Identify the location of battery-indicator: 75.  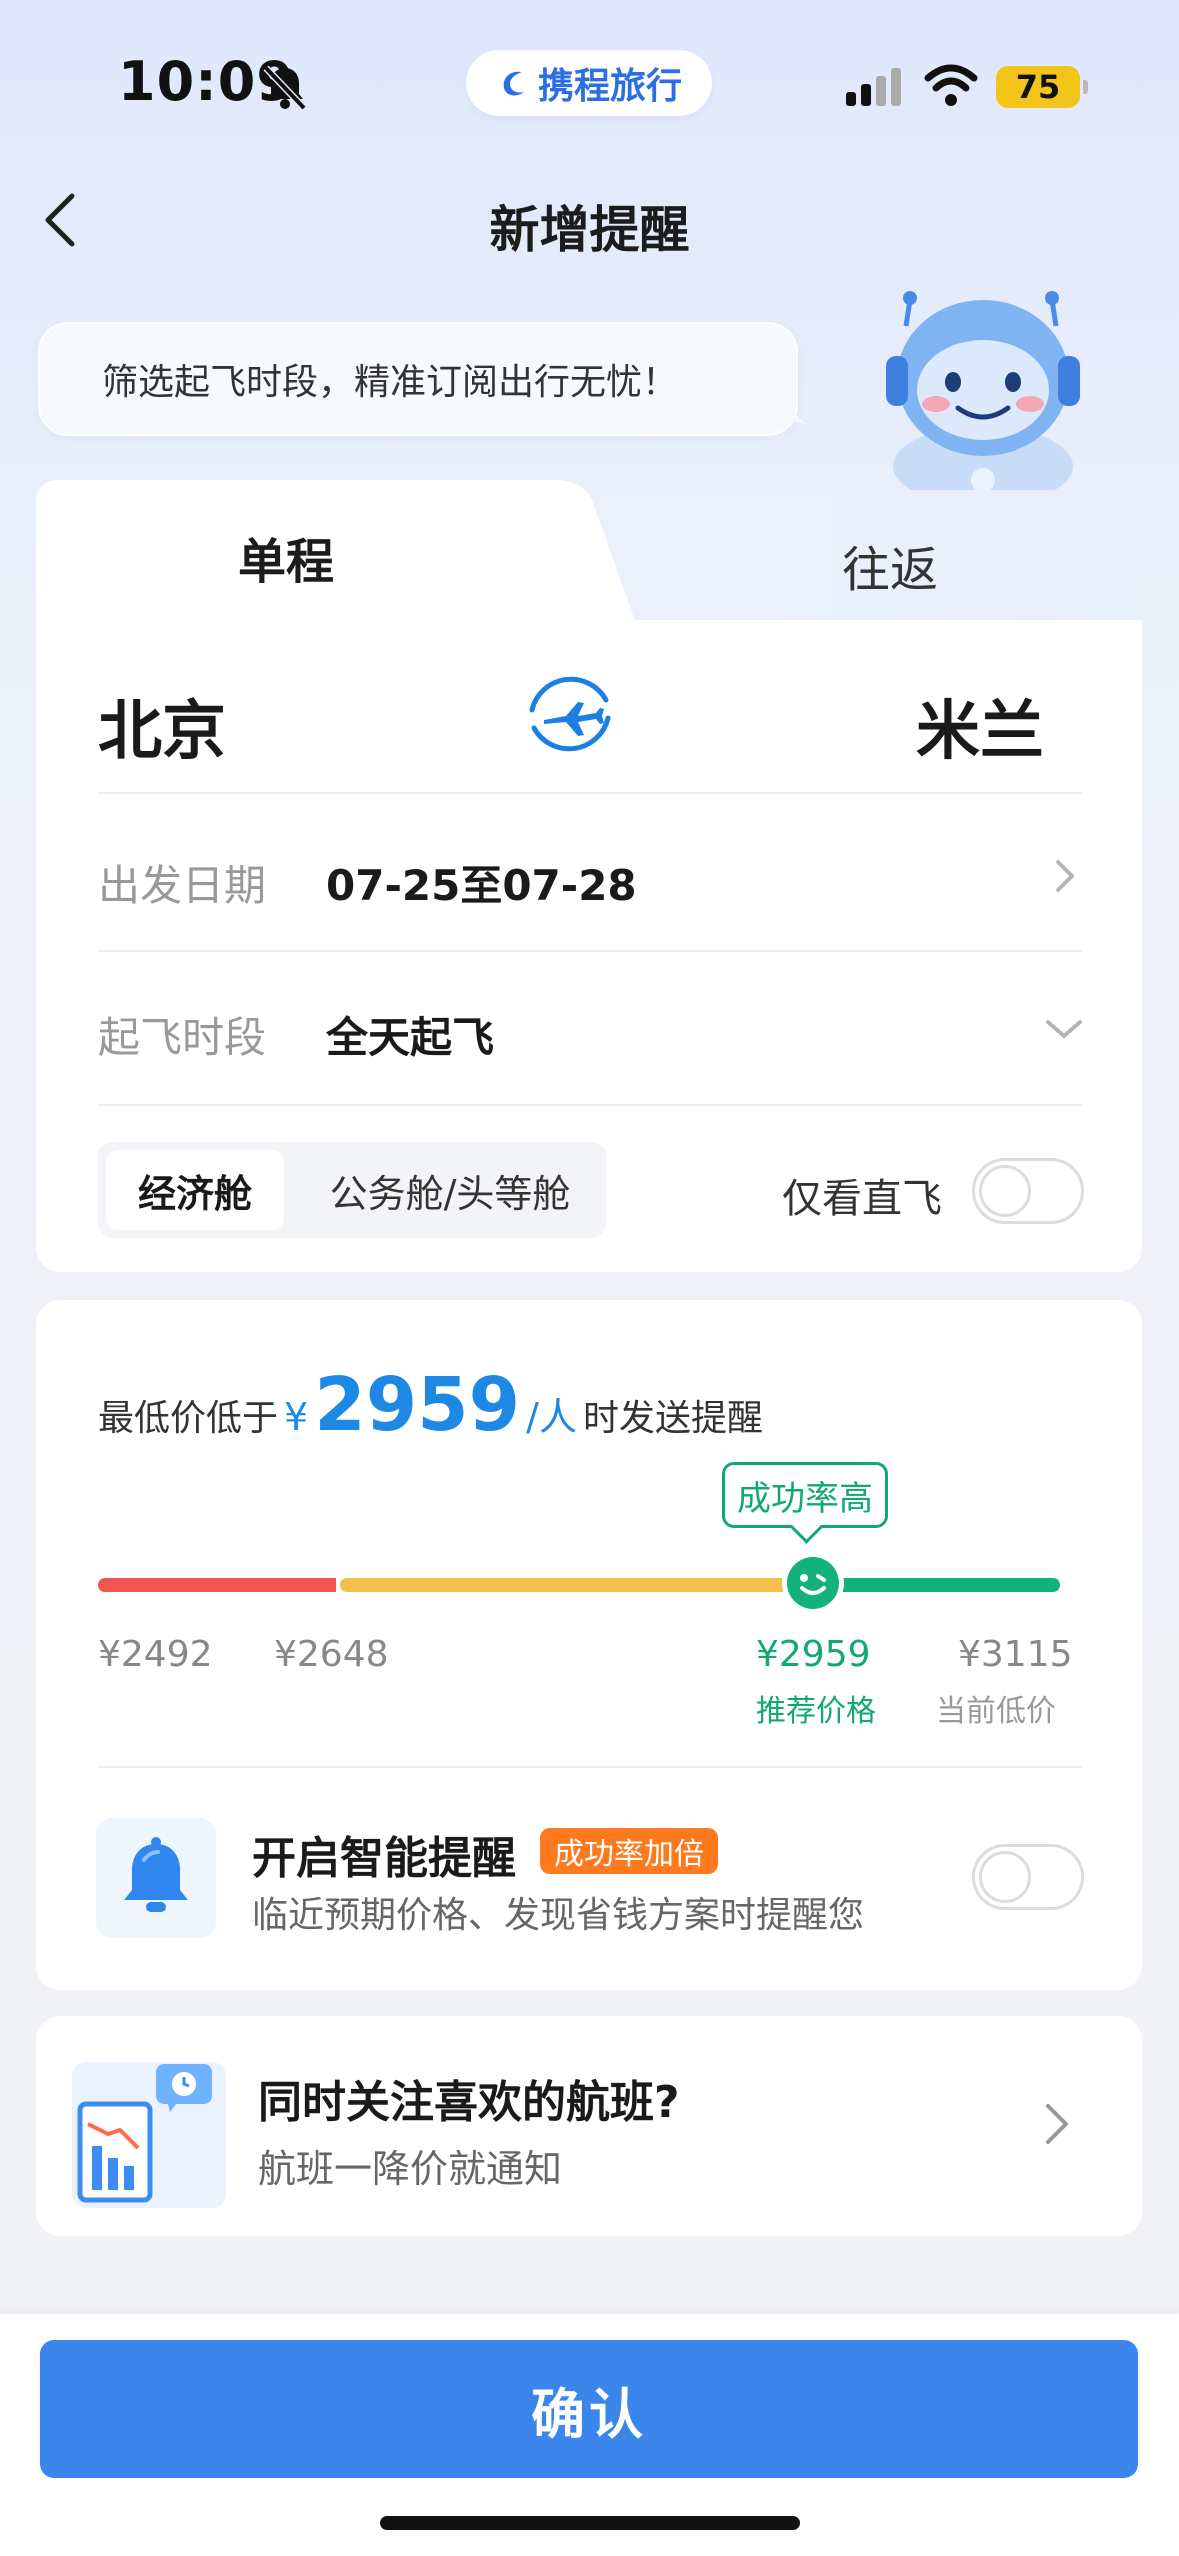
(1042, 87).